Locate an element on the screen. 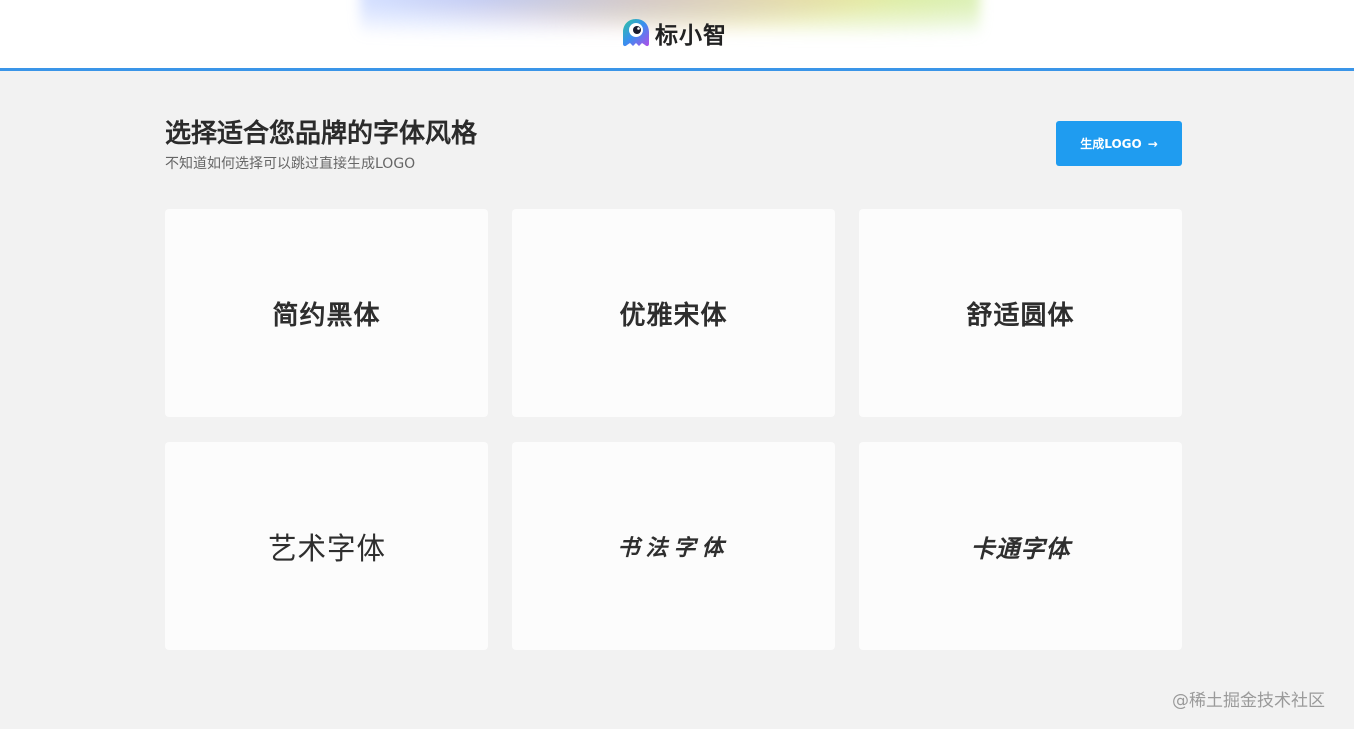 Image resolution: width=1354 pixels, height=729 pixels. font-card-song: 优雅宋体 is located at coordinates (673, 313).